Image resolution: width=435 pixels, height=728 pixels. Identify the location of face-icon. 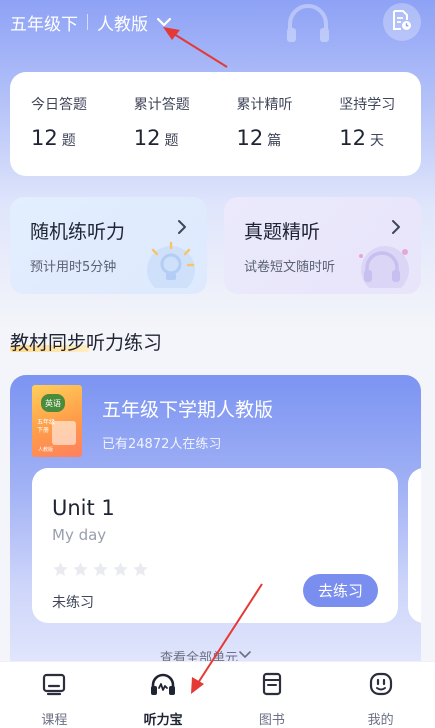
(381, 686).